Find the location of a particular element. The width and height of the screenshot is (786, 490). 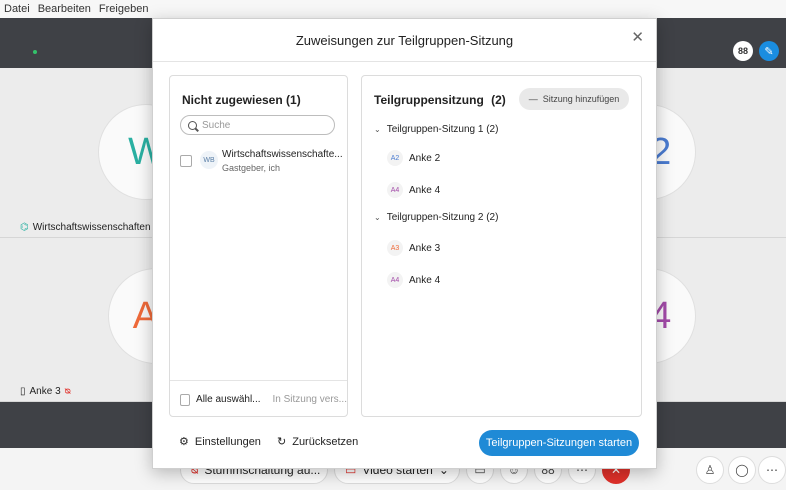

session-2-member-1: A3 Anke 3 is located at coordinates (413, 248).